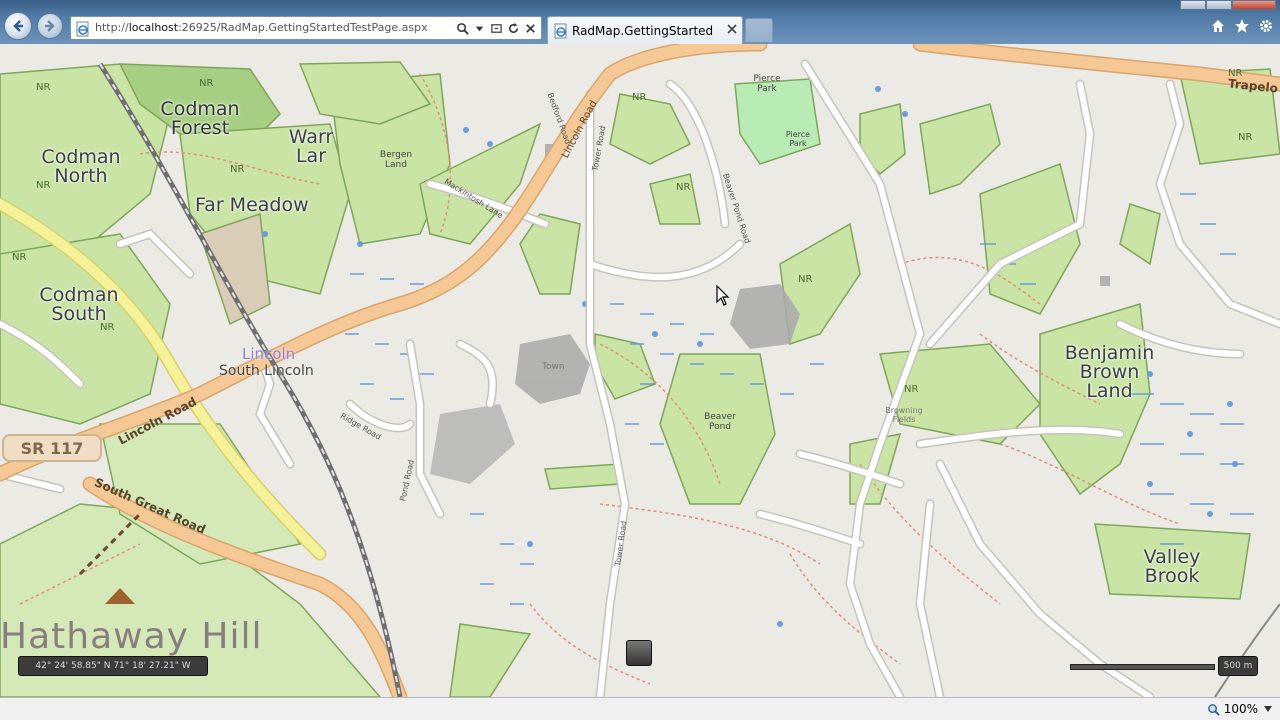 The image size is (1280, 720). I want to click on scale-label: 500 m, so click(1238, 666).